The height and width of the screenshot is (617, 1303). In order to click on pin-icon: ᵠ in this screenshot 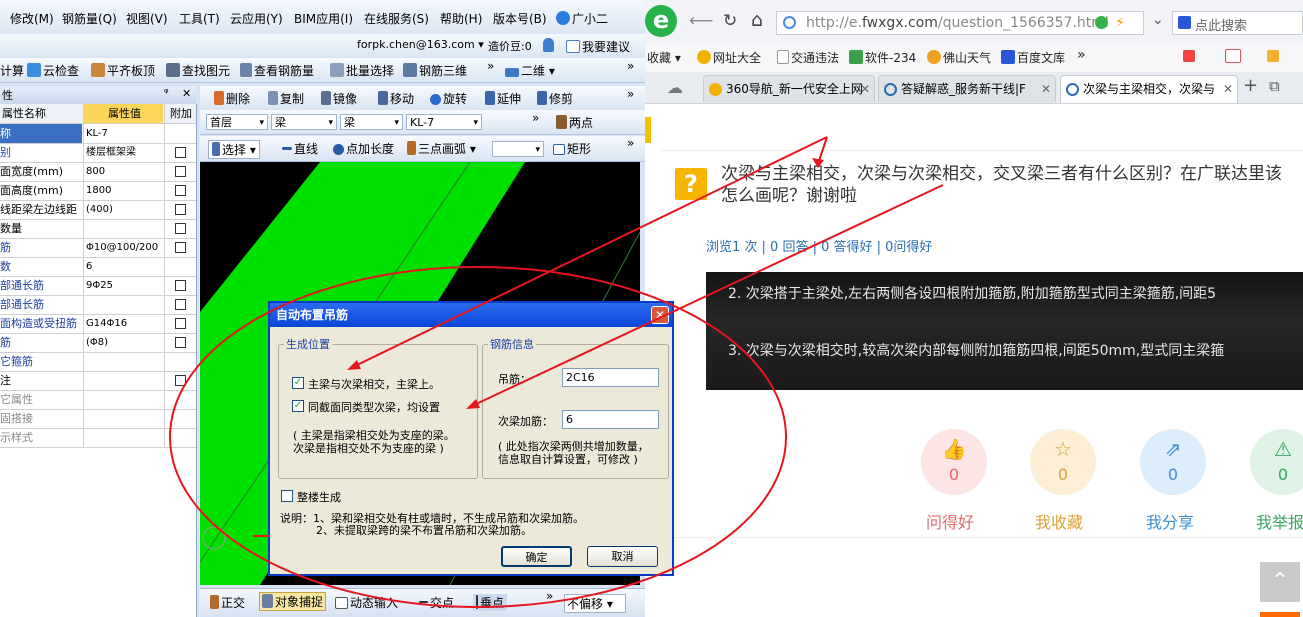, I will do `click(166, 92)`.